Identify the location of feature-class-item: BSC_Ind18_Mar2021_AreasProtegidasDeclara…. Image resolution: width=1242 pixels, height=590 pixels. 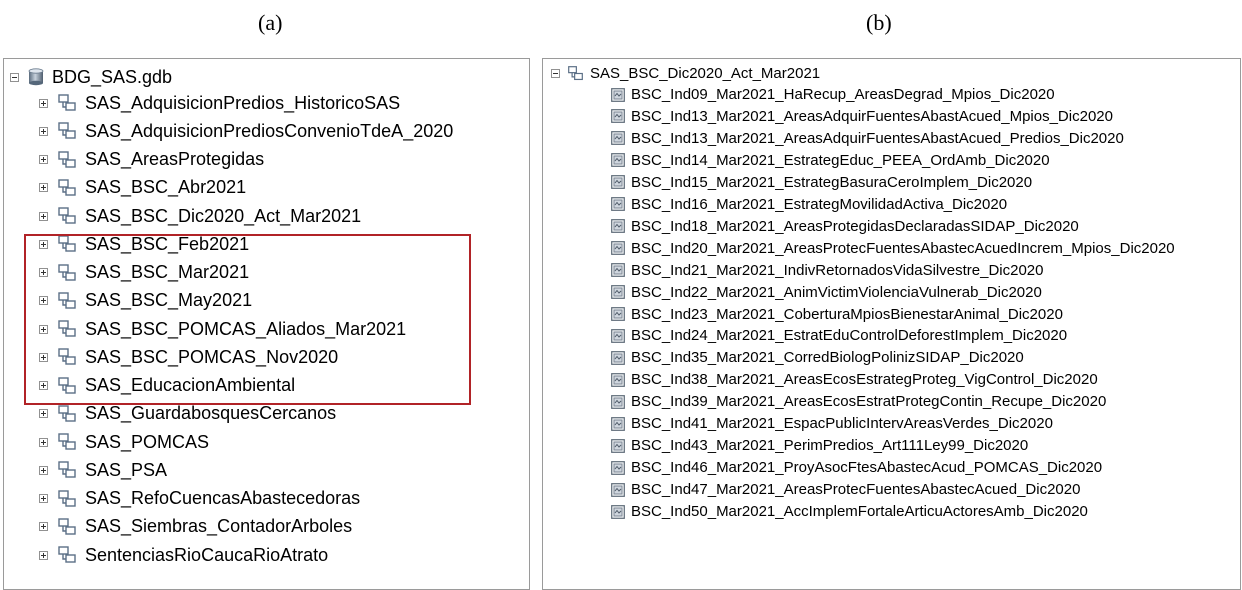
(845, 226).